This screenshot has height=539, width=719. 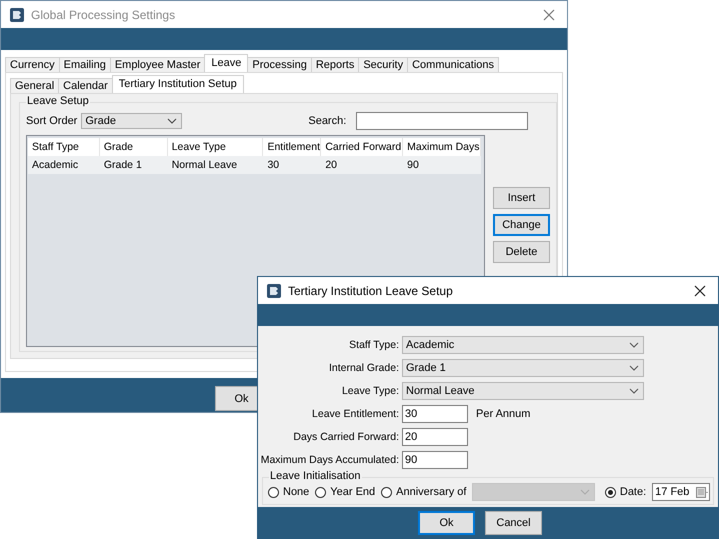 I want to click on radio-option: None, so click(x=289, y=492).